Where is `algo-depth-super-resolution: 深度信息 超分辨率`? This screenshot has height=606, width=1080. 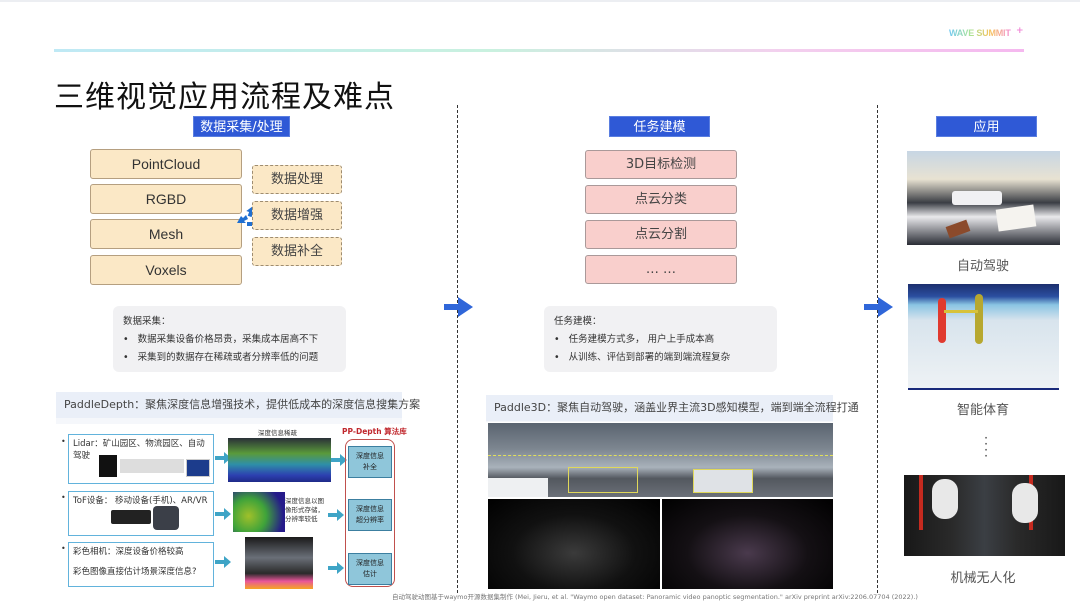
algo-depth-super-resolution: 深度信息 超分辨率 is located at coordinates (370, 515).